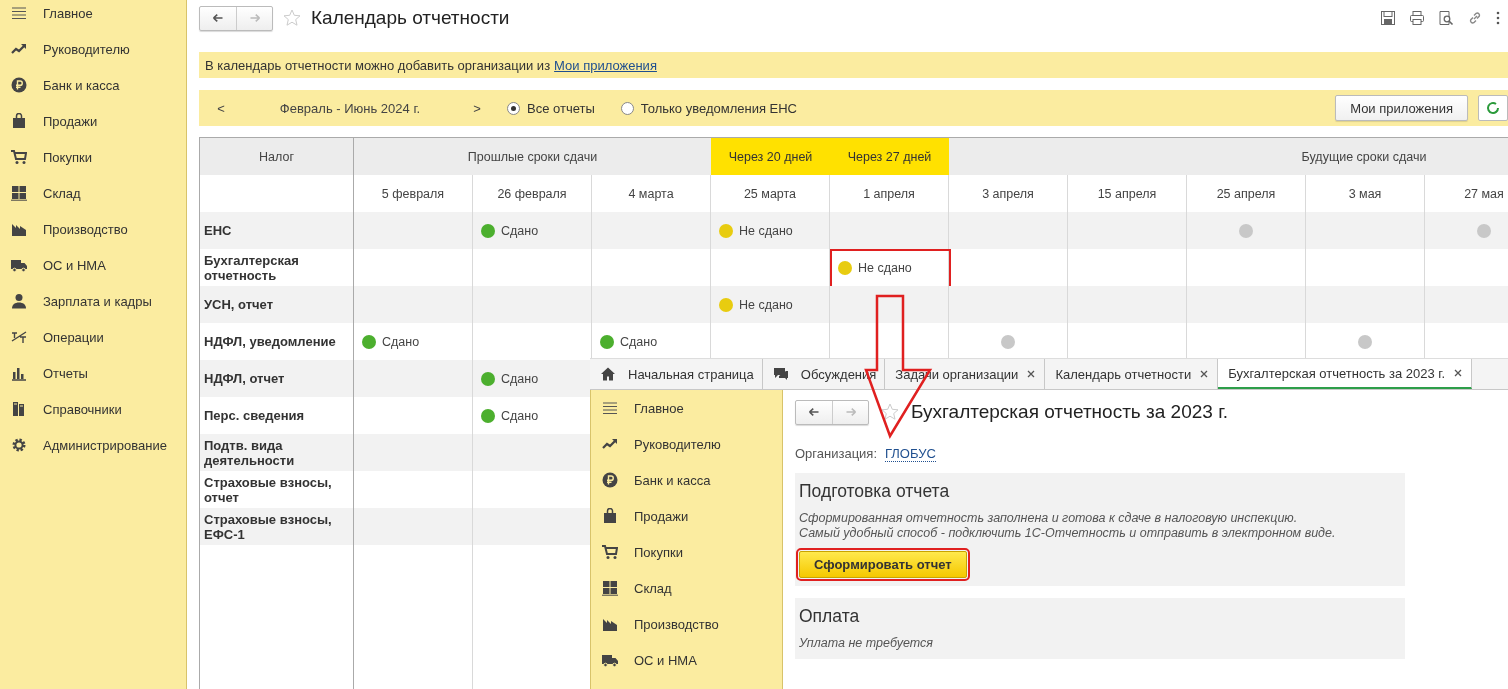 This screenshot has width=1508, height=689. I want to click on refresh-button, so click(1493, 108).